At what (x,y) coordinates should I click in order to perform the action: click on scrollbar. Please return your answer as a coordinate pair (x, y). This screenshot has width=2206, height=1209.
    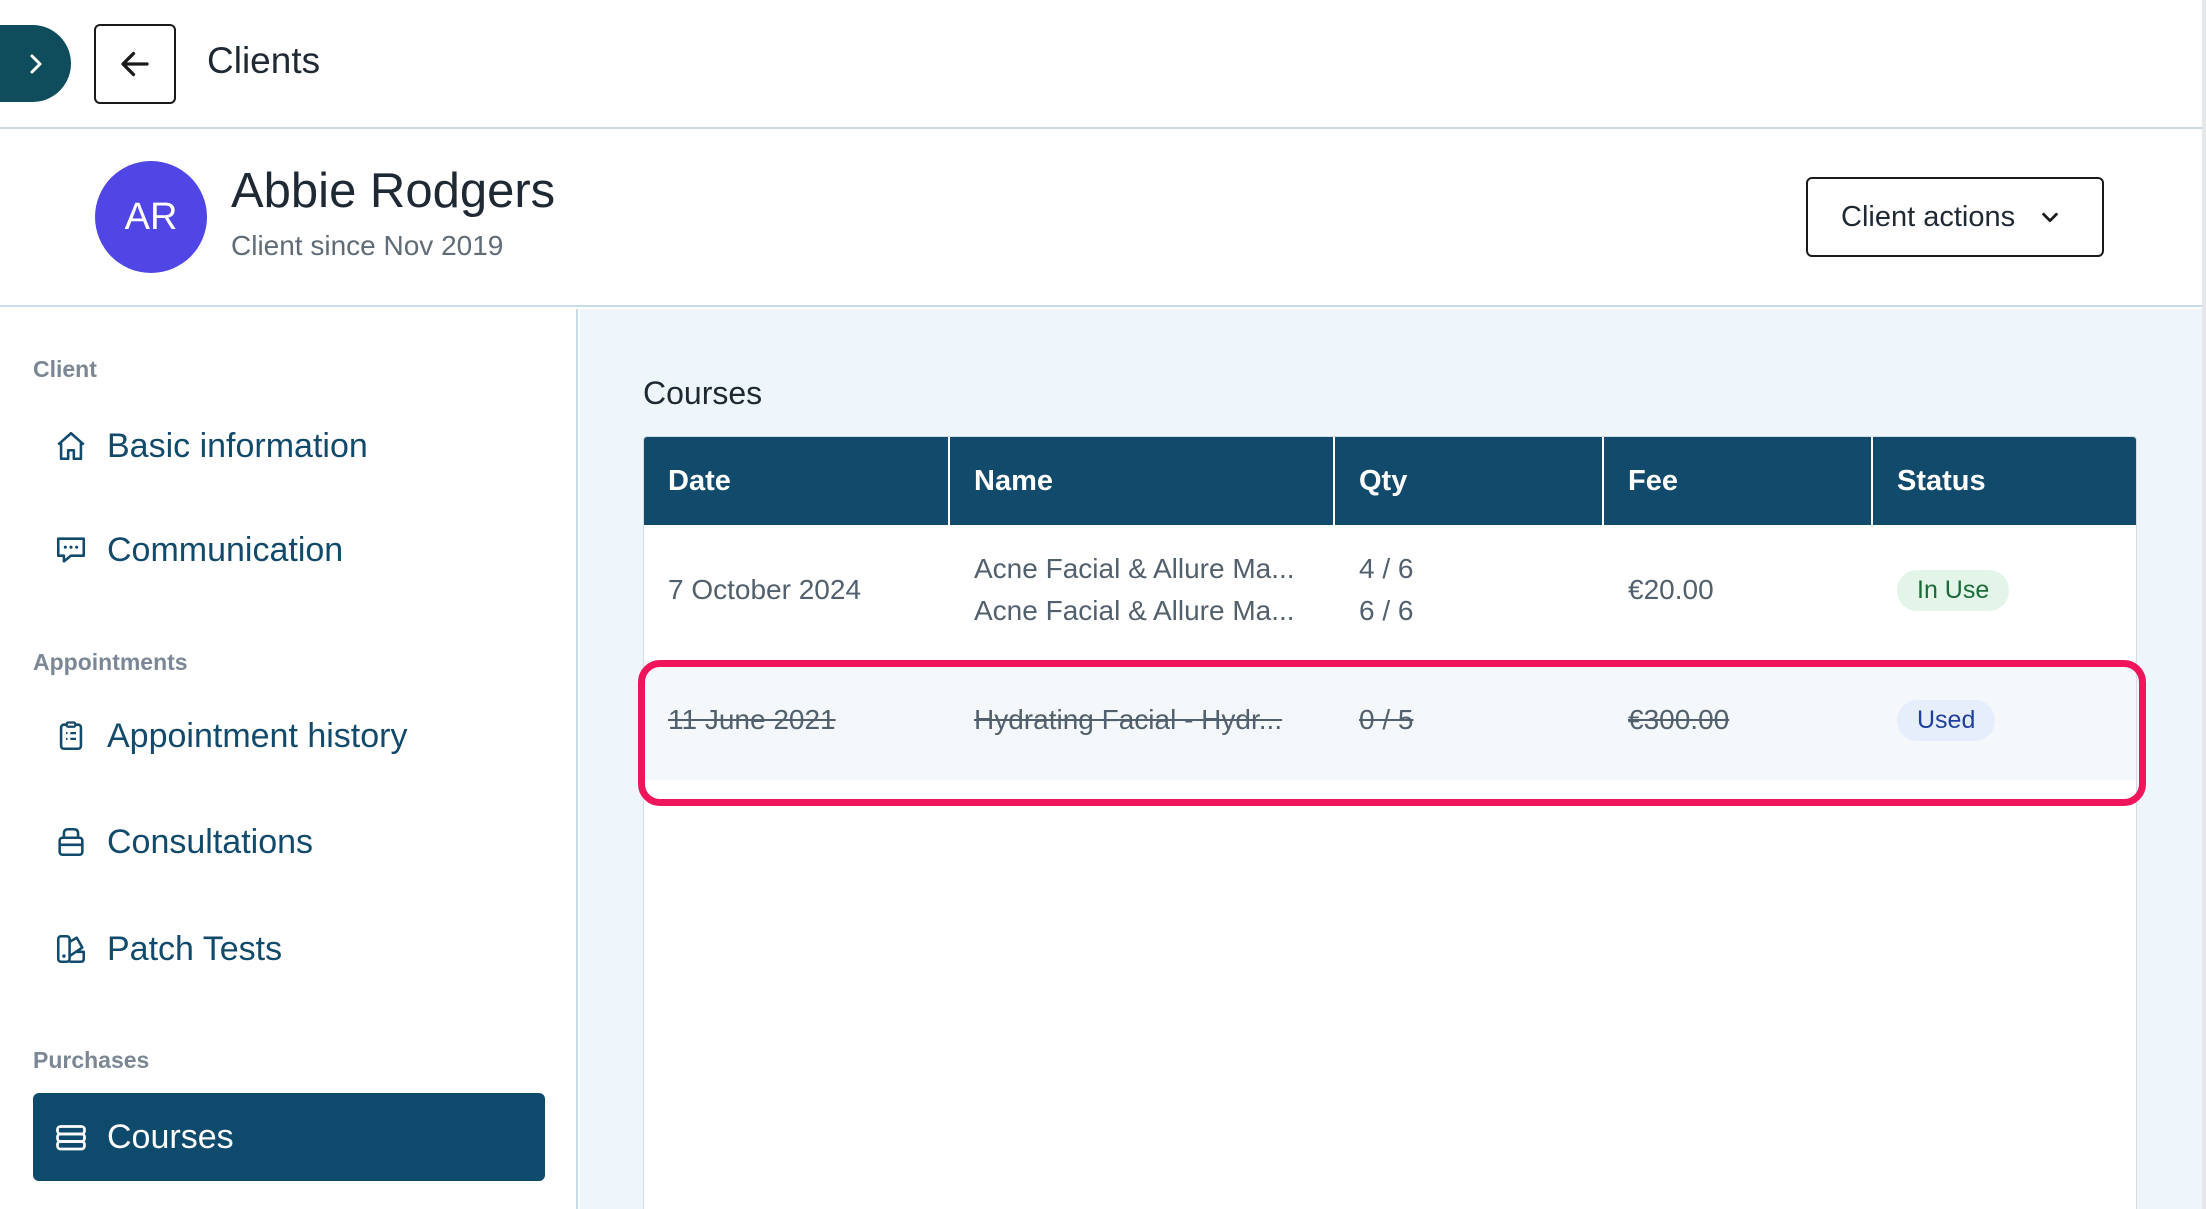
    Looking at the image, I should click on (2204, 604).